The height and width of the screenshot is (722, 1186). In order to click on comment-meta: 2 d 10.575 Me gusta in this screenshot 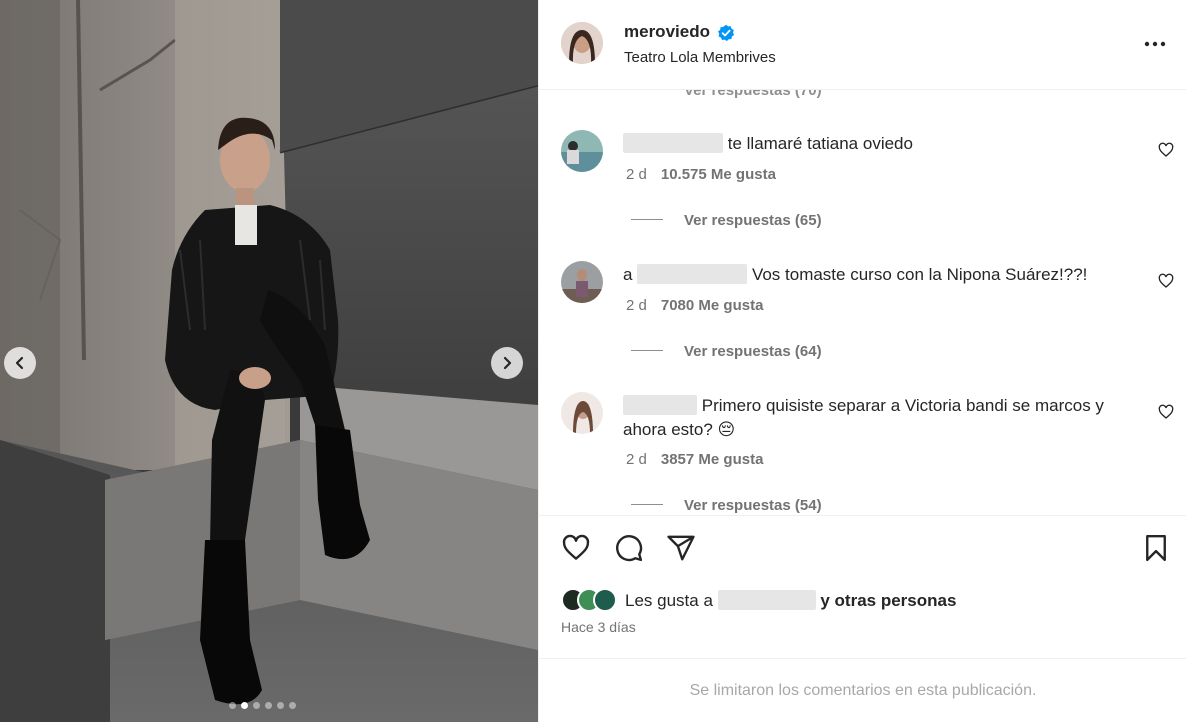, I will do `click(701, 174)`.